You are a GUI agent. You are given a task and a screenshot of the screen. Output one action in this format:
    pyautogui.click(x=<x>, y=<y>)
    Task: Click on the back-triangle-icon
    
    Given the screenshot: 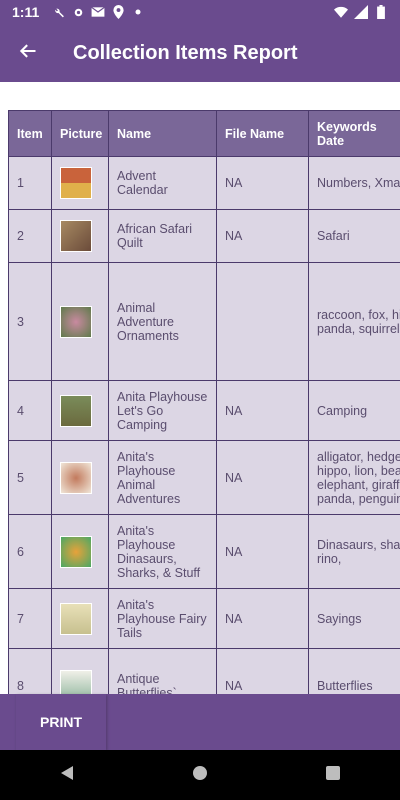 What is the action you would take?
    pyautogui.click(x=67, y=775)
    